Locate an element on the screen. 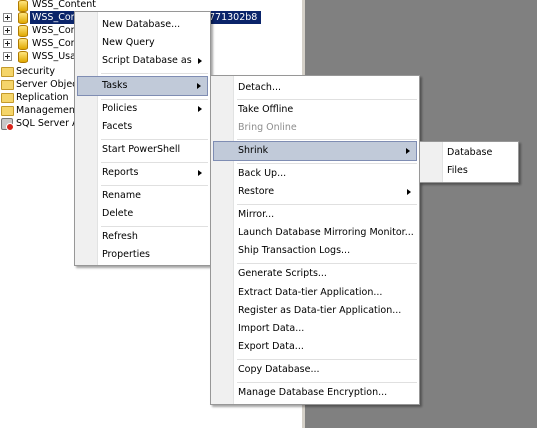  menu-item-label: Rename is located at coordinates (121, 195).